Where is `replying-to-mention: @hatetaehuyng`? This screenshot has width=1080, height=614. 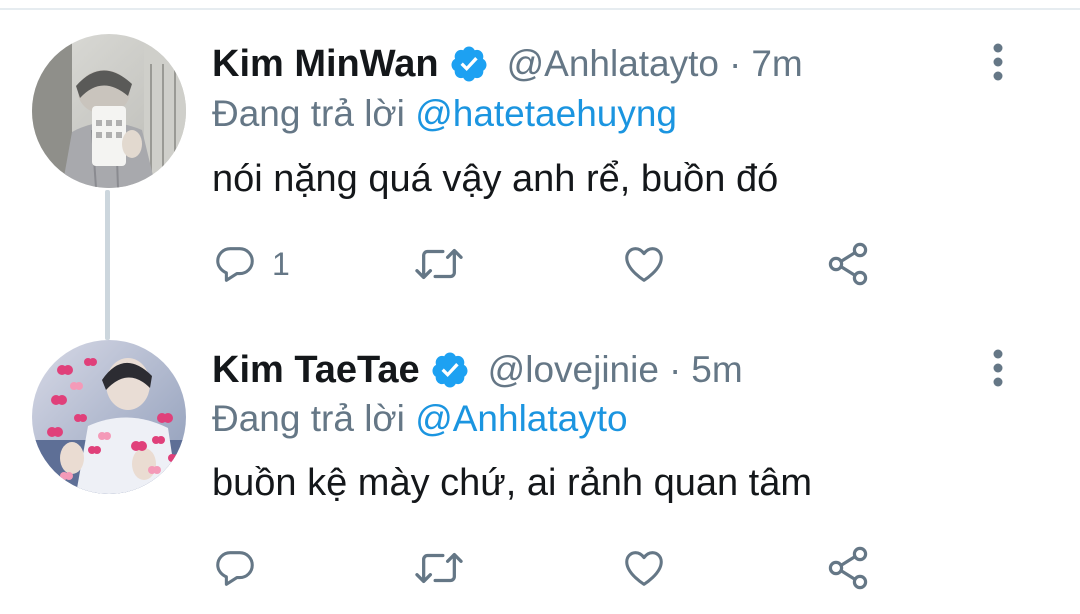 replying-to-mention: @hatetaehuyng is located at coordinates (546, 113).